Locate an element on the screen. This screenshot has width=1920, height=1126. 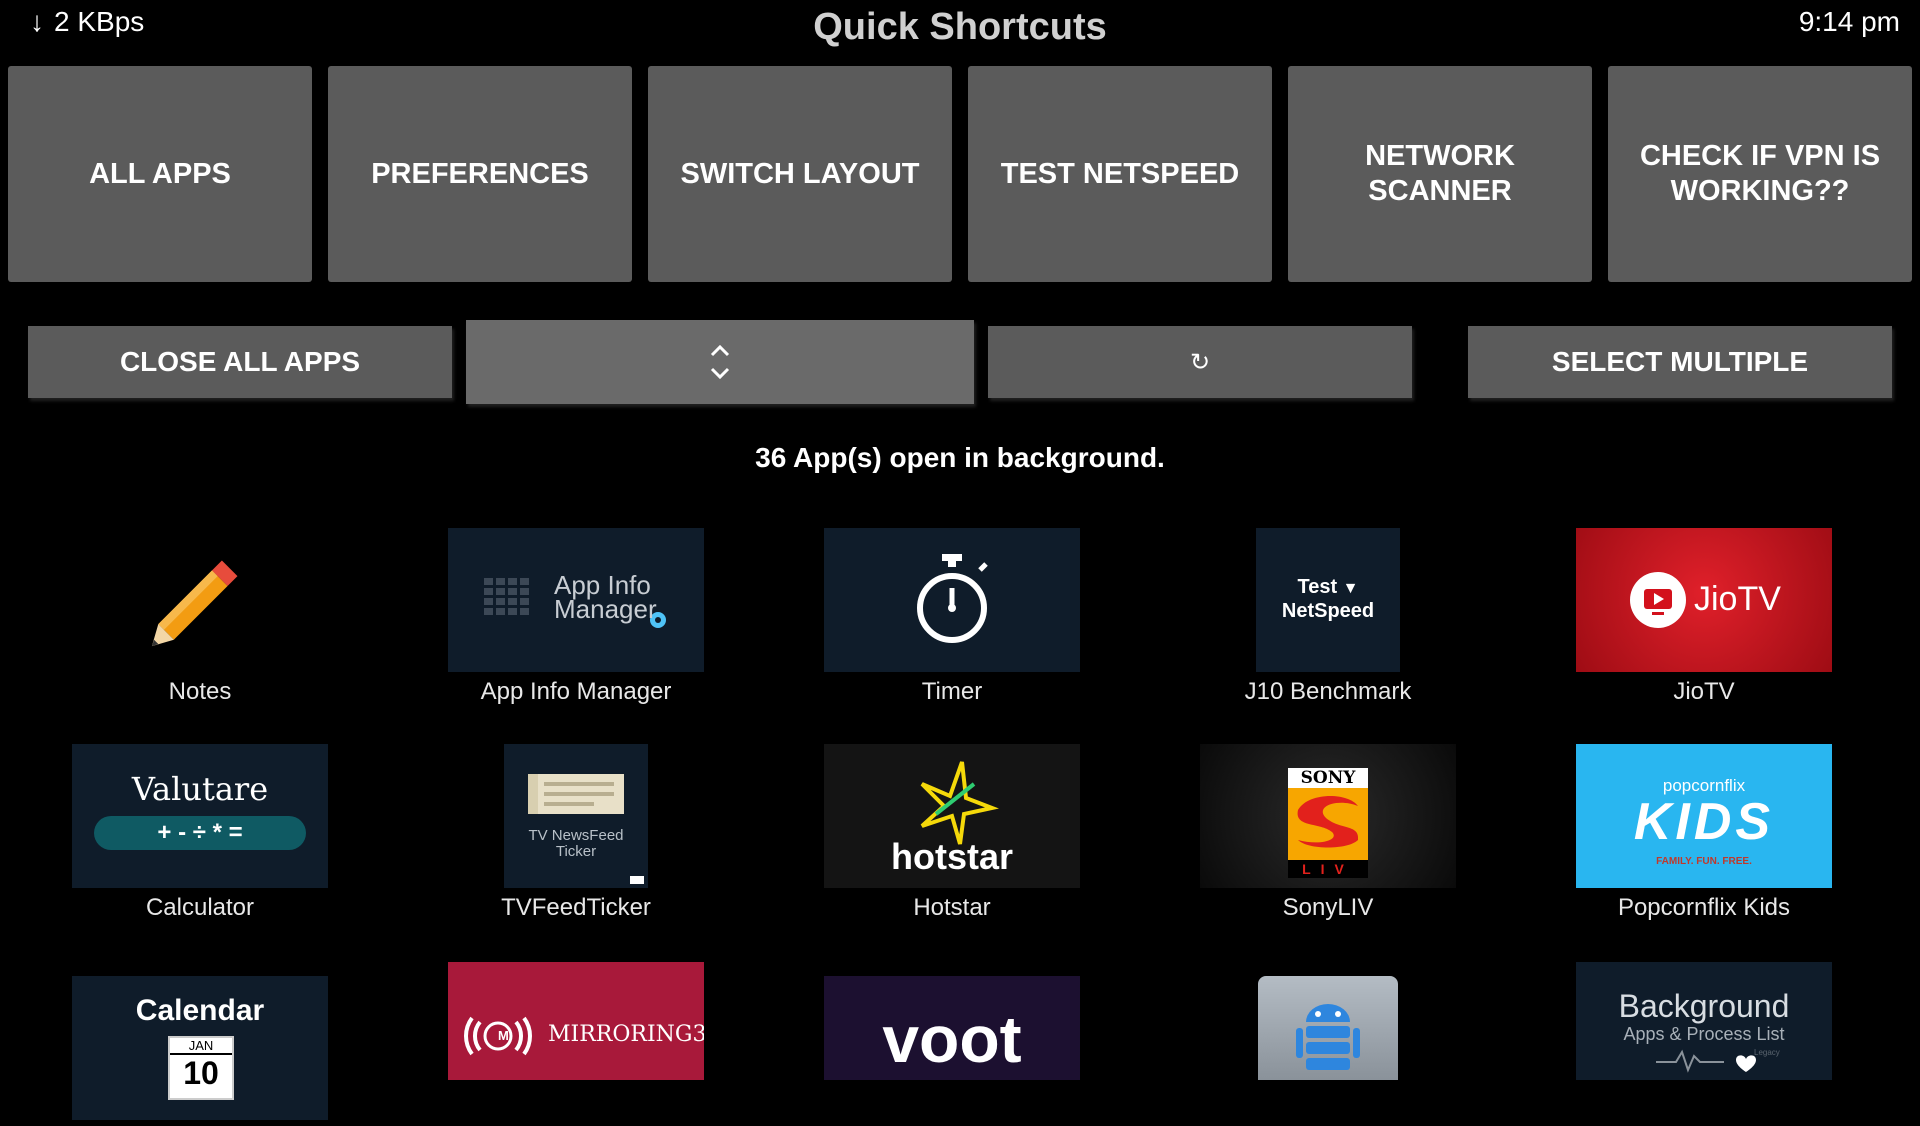
app-tile-jiotv: JioTV JioTV is located at coordinates (1704, 617).